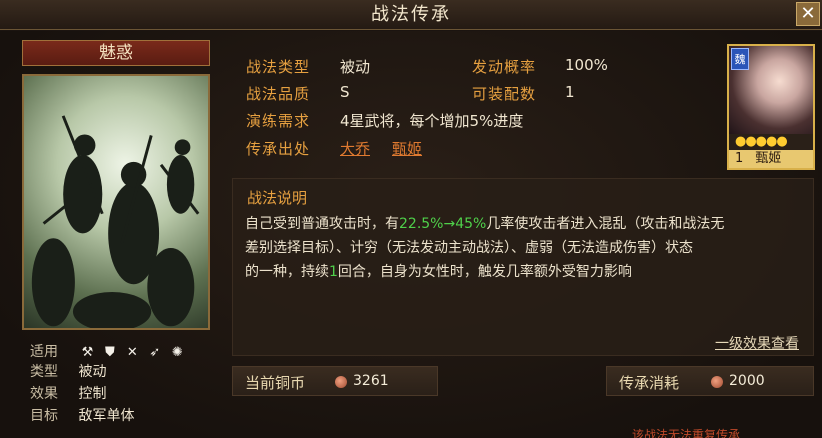 This screenshot has width=822, height=438. What do you see at coordinates (355, 148) in the screenshot?
I see `source-general-link: 大乔` at bounding box center [355, 148].